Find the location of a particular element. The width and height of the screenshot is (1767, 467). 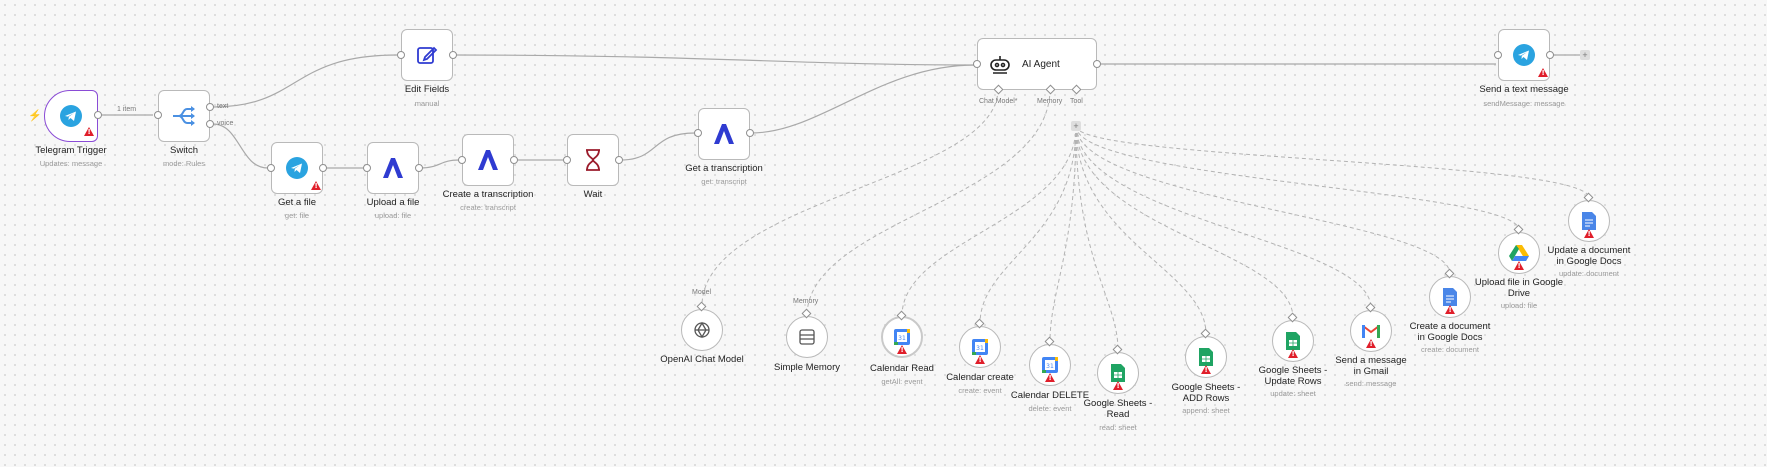

add-node-button: + is located at coordinates (1585, 55).